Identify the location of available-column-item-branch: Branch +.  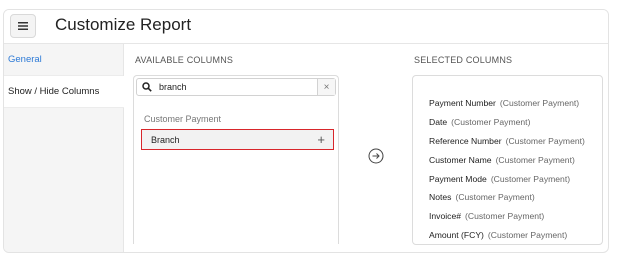
(237, 139).